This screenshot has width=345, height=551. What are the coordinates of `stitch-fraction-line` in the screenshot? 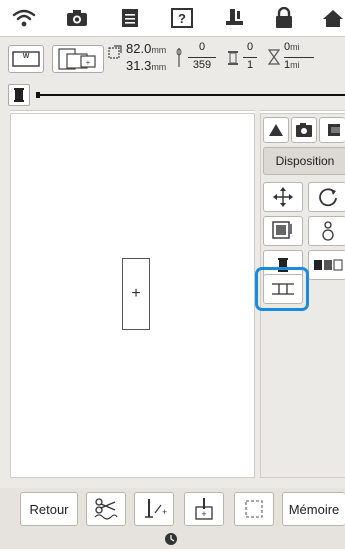 It's located at (202, 57).